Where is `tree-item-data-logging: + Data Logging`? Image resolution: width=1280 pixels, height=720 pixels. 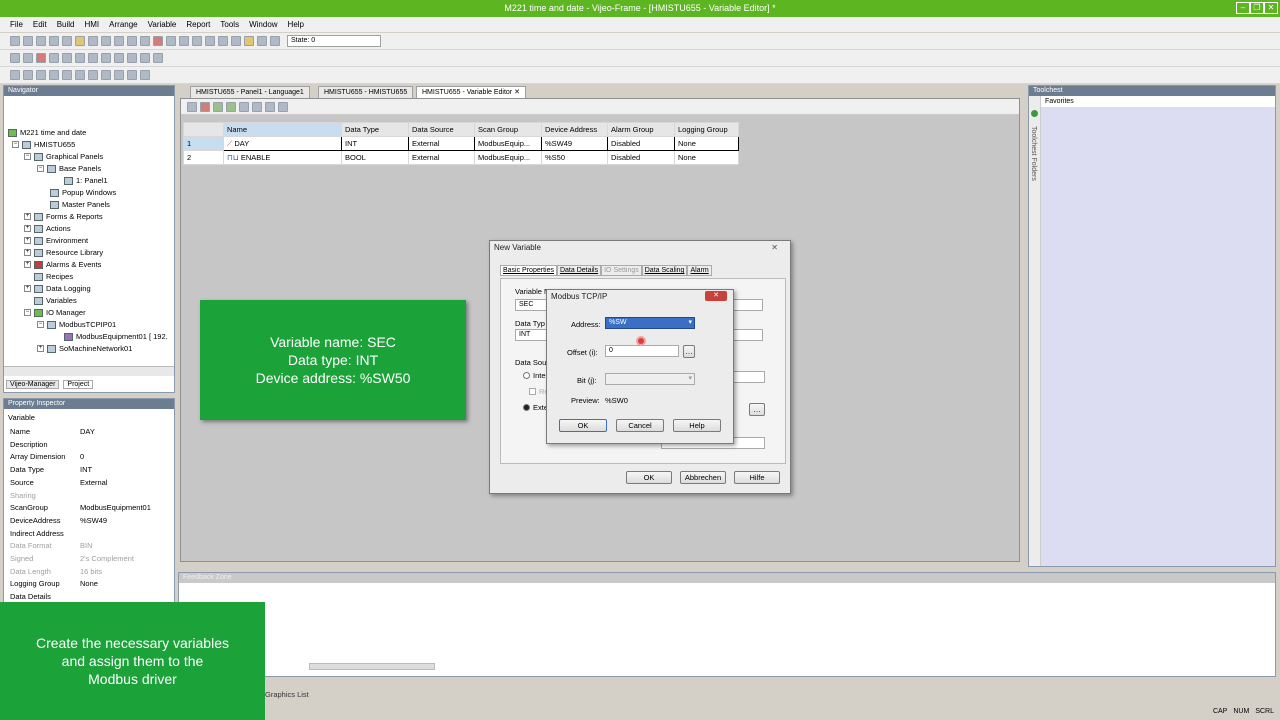
tree-item-data-logging: + Data Logging is located at coordinates (57, 288).